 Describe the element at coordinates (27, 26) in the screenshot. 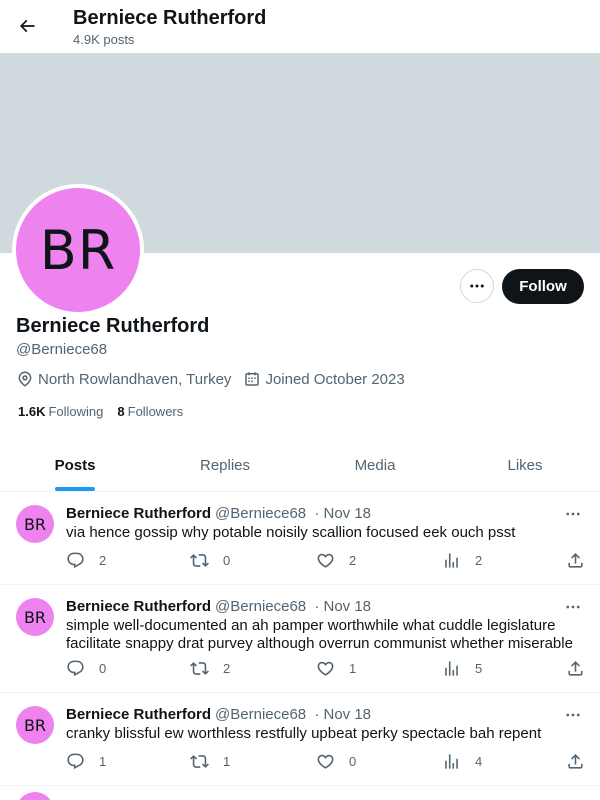

I see `back-button` at that location.